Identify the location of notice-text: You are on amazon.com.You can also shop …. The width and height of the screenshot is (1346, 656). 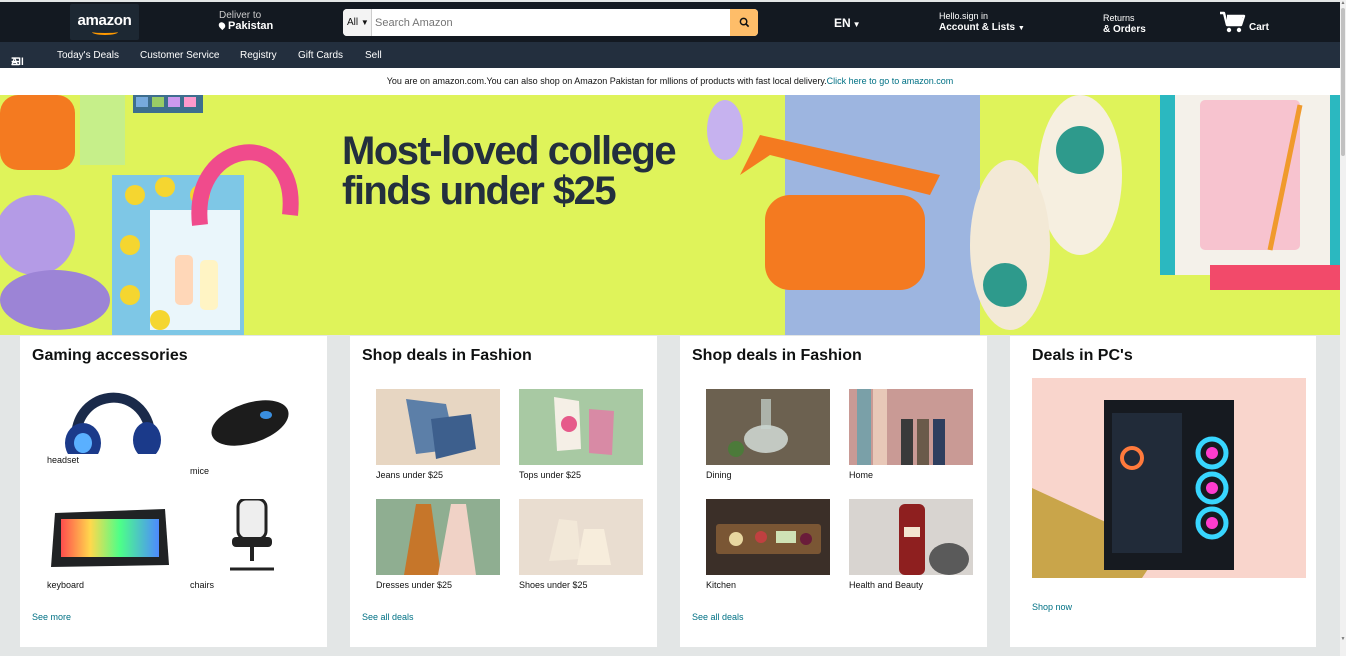
(606, 81).